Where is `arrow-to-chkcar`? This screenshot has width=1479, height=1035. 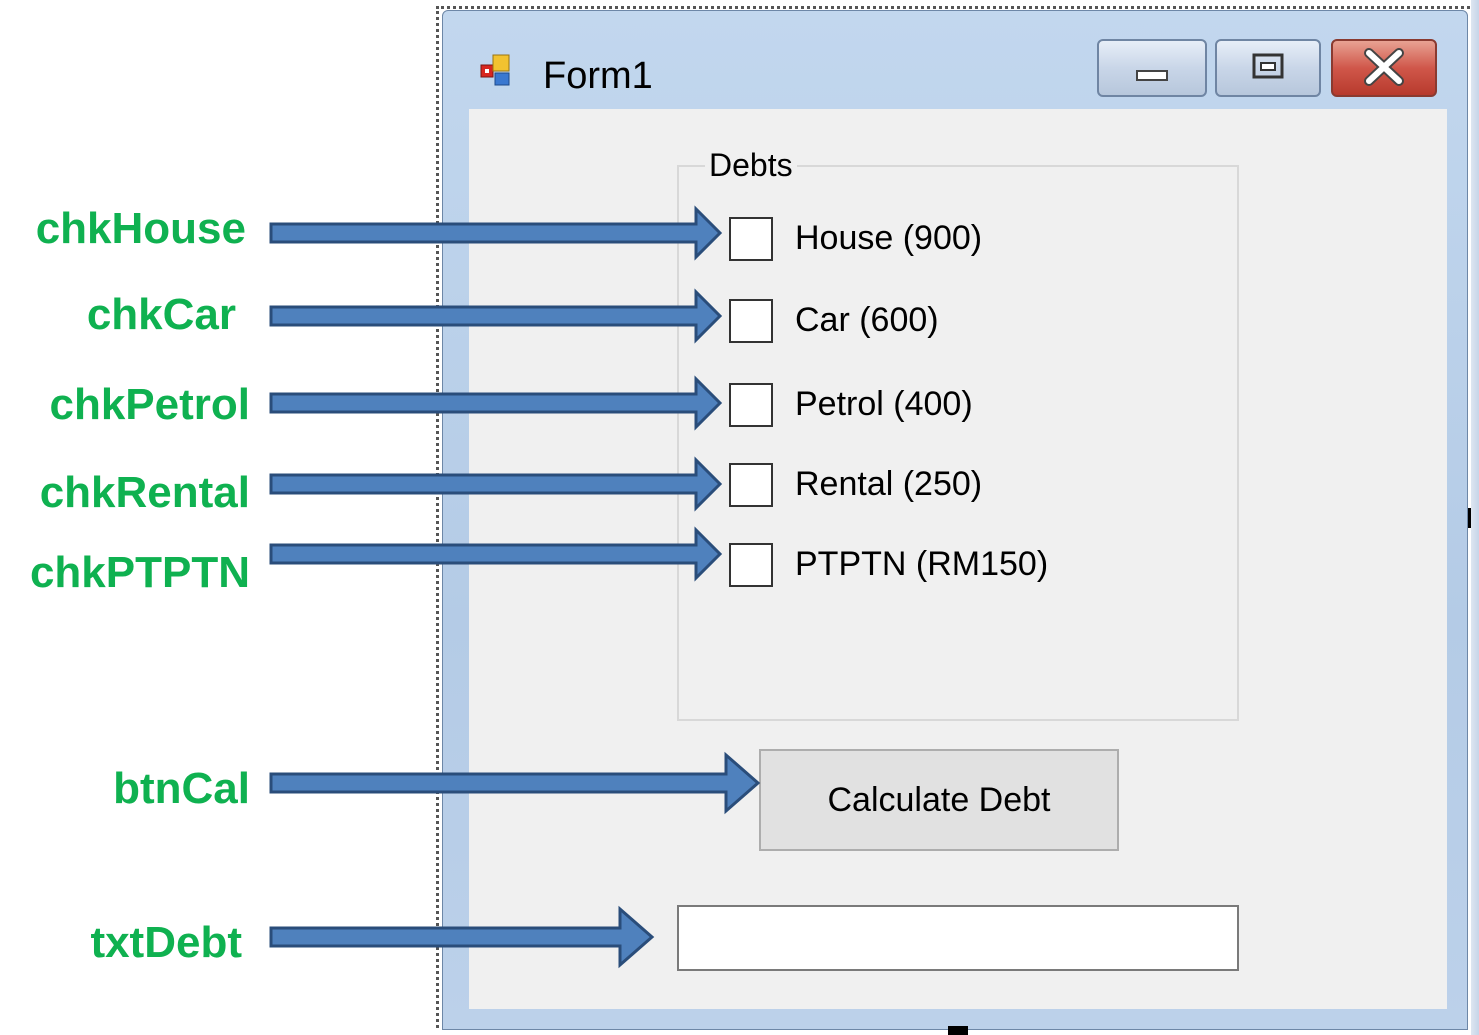 arrow-to-chkcar is located at coordinates (496, 316).